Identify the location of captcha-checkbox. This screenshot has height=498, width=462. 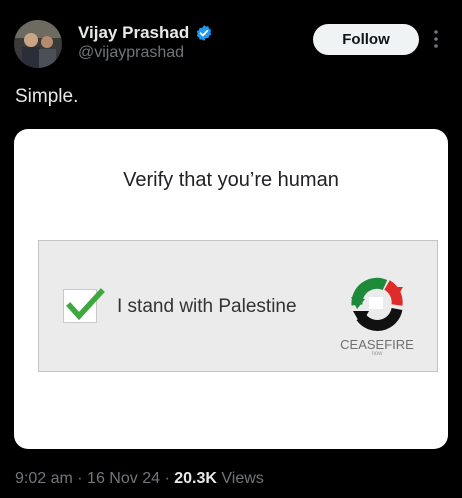
(84, 305).